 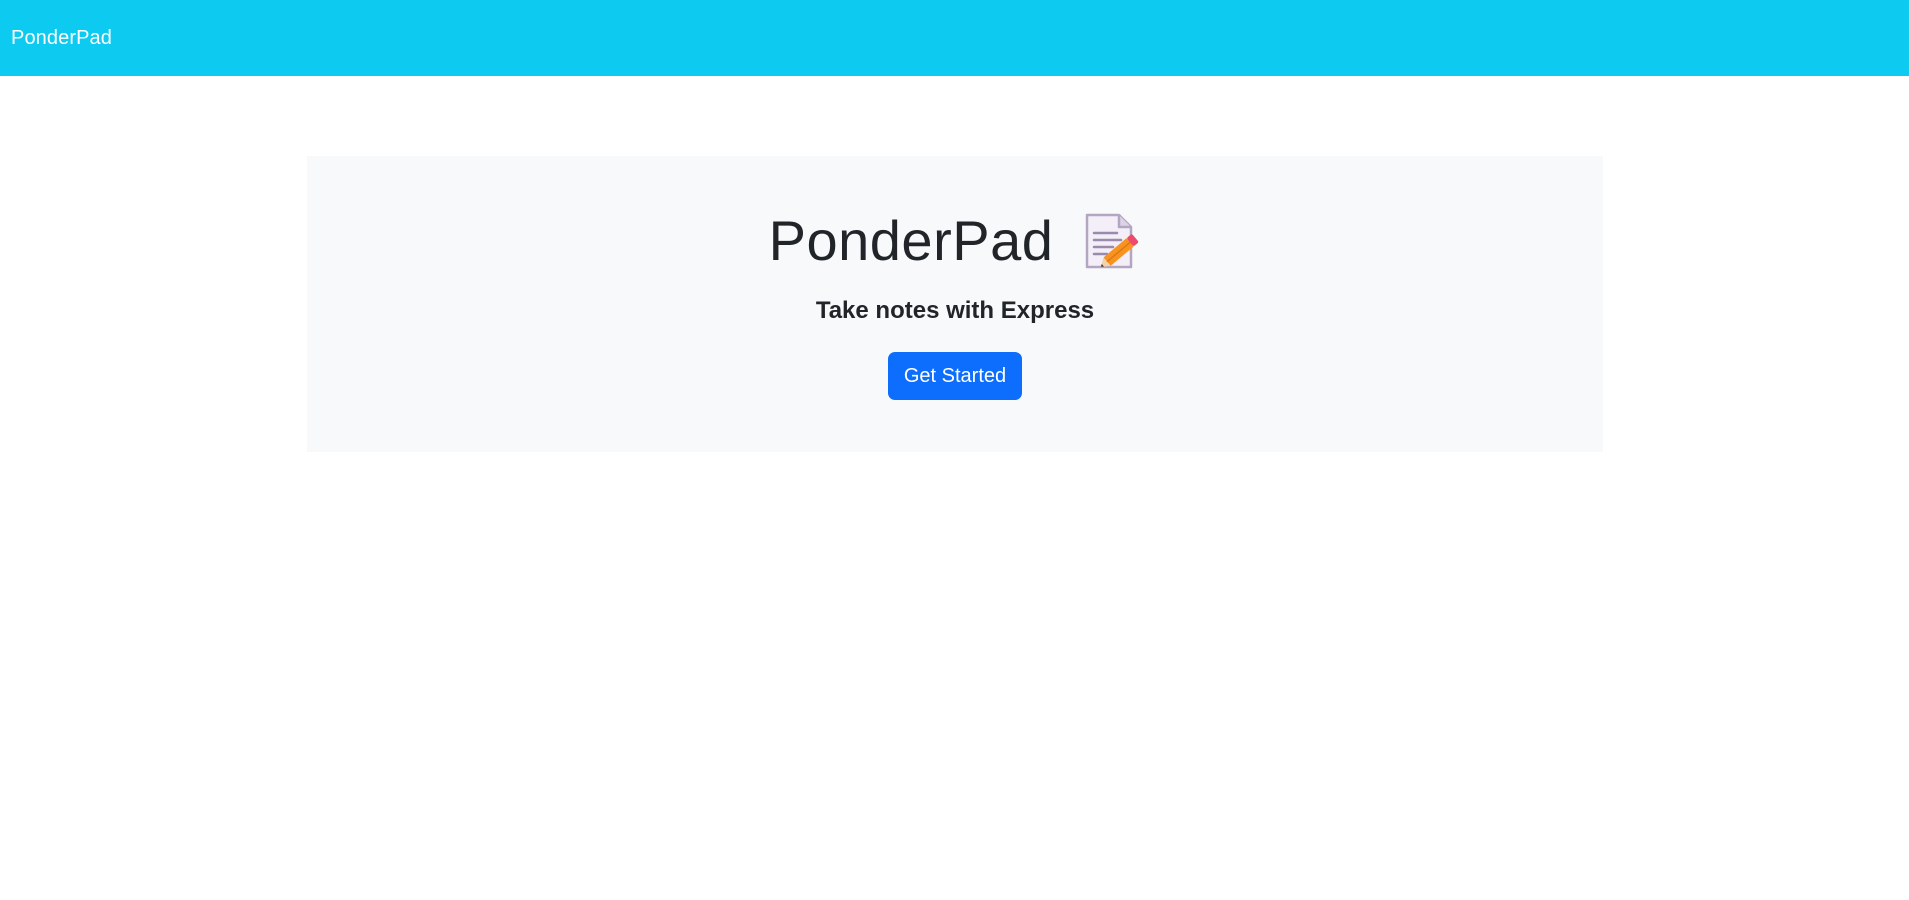 I want to click on hero-title-row: PonderPad, so click(x=955, y=241).